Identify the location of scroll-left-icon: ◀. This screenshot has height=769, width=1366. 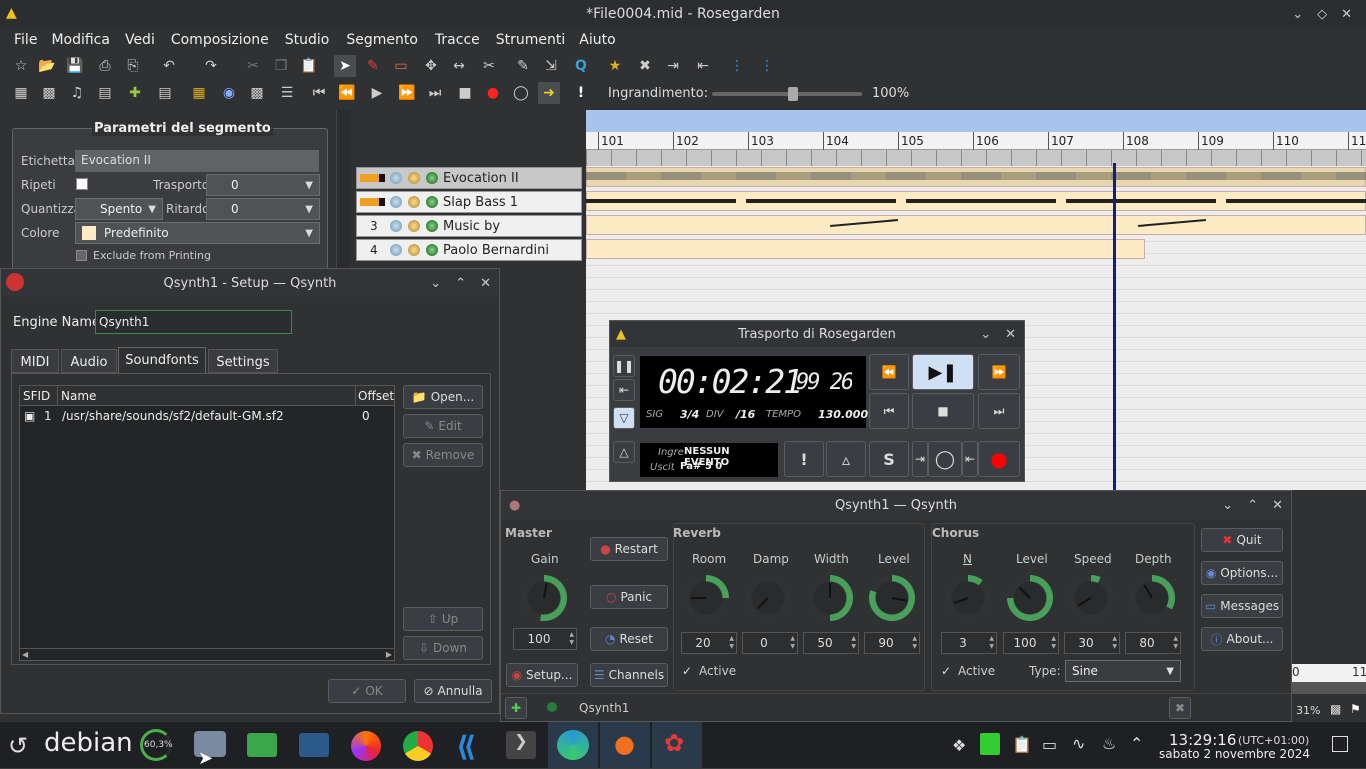
(25, 654).